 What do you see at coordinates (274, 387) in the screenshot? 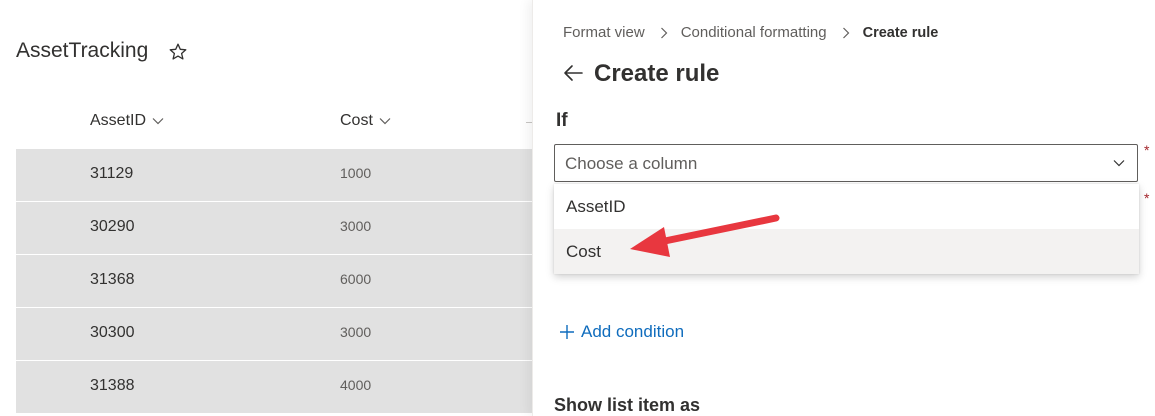
I see `table-row: 31388 4000` at bounding box center [274, 387].